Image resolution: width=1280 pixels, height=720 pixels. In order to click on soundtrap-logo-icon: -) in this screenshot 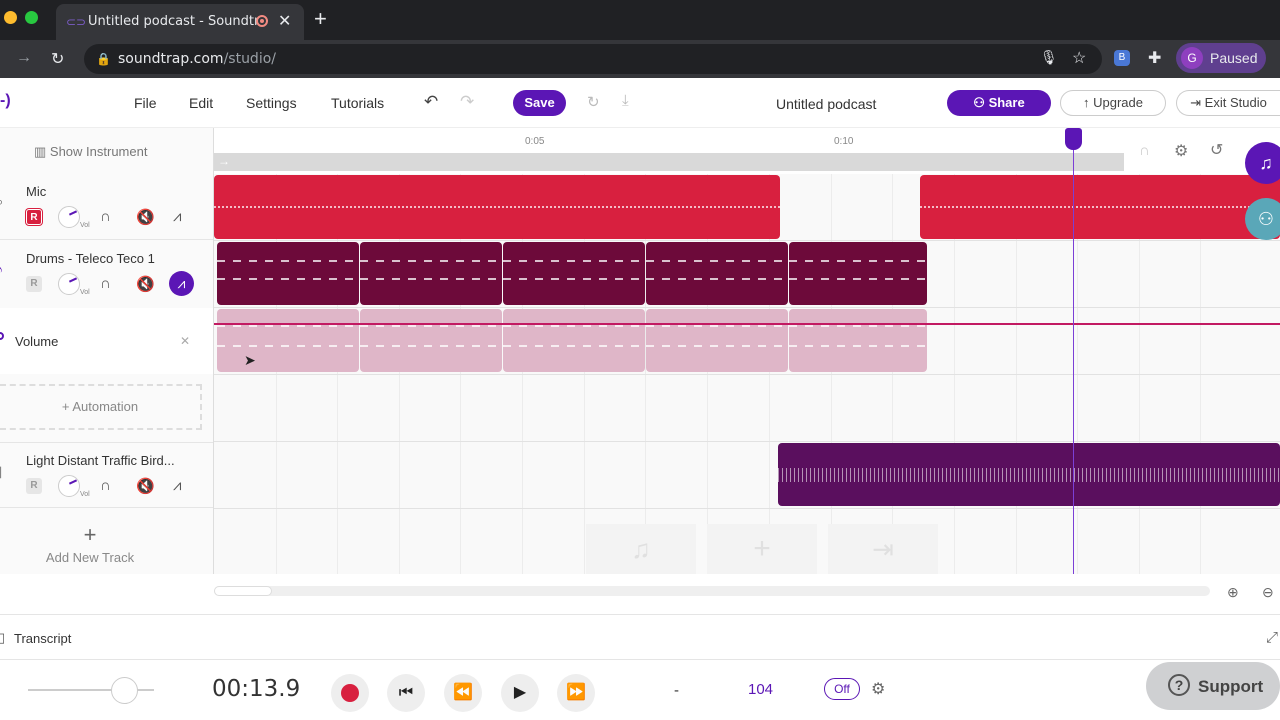, I will do `click(5, 101)`.